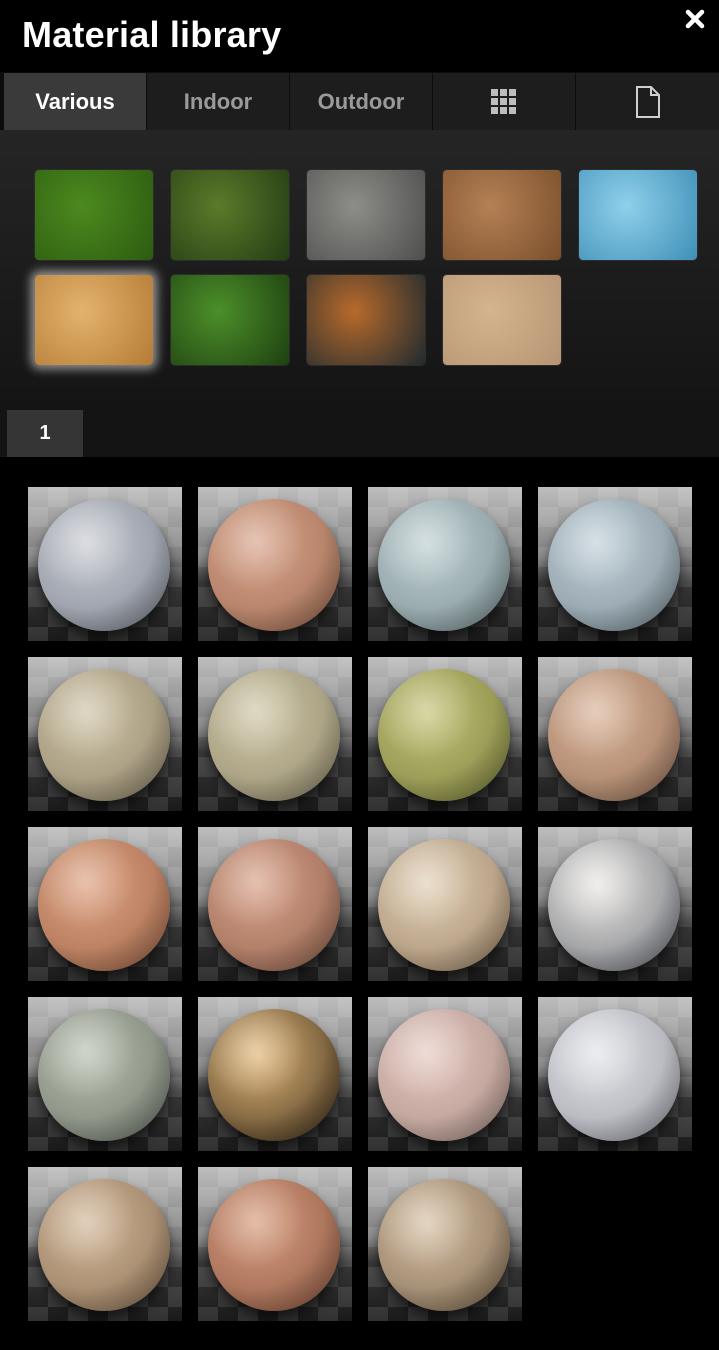 This screenshot has height=1350, width=719. What do you see at coordinates (502, 215) in the screenshot?
I see `swatch-soil` at bounding box center [502, 215].